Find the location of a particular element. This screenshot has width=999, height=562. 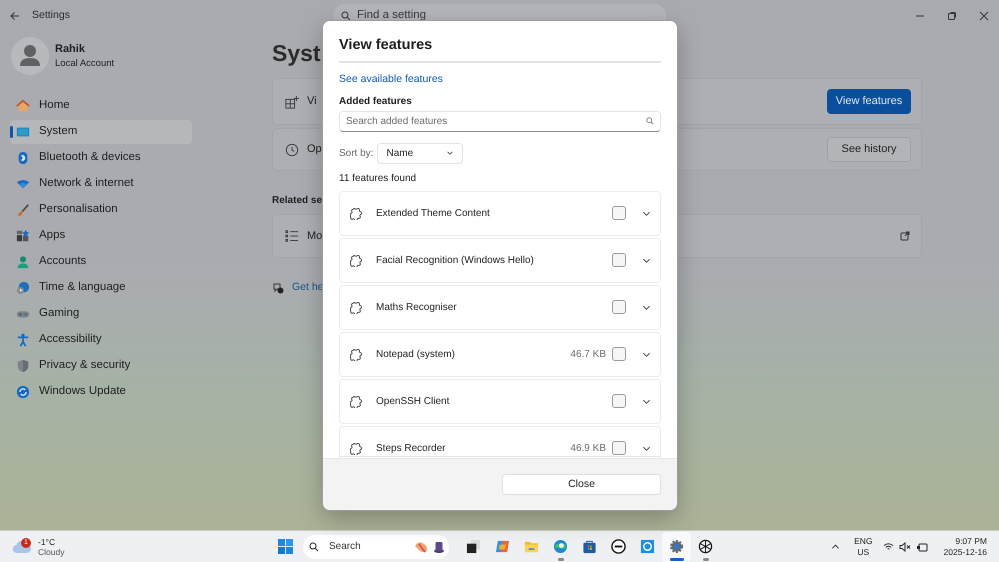

clock-date: 2025-12-16 is located at coordinates (965, 552).